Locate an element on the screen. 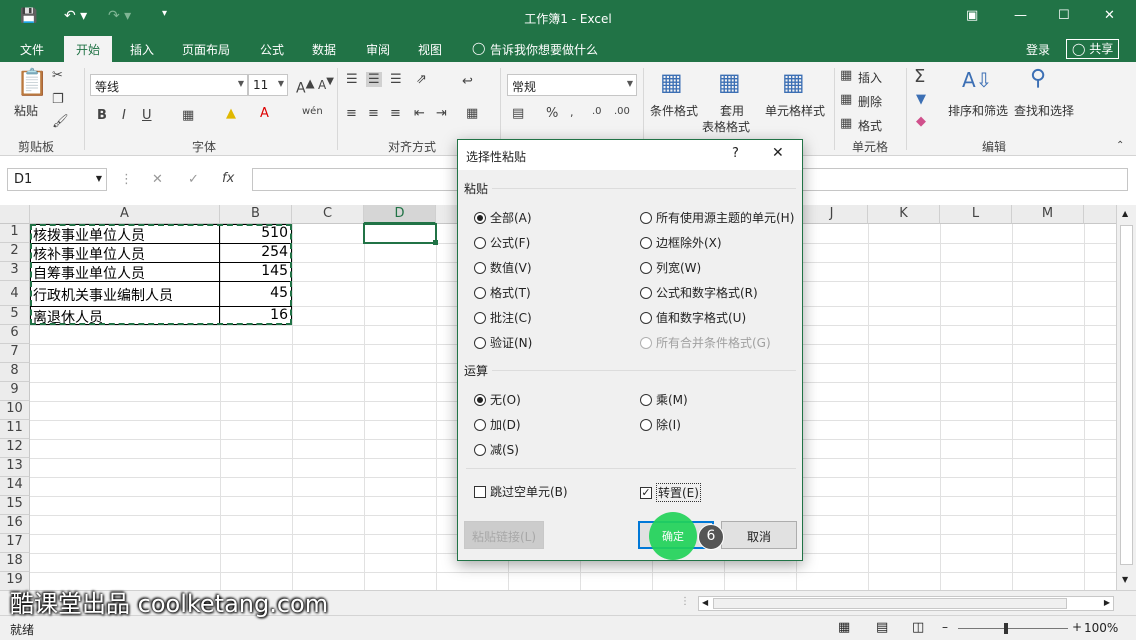 The image size is (1136, 640). align-middle-icon: ☰ is located at coordinates (374, 79).